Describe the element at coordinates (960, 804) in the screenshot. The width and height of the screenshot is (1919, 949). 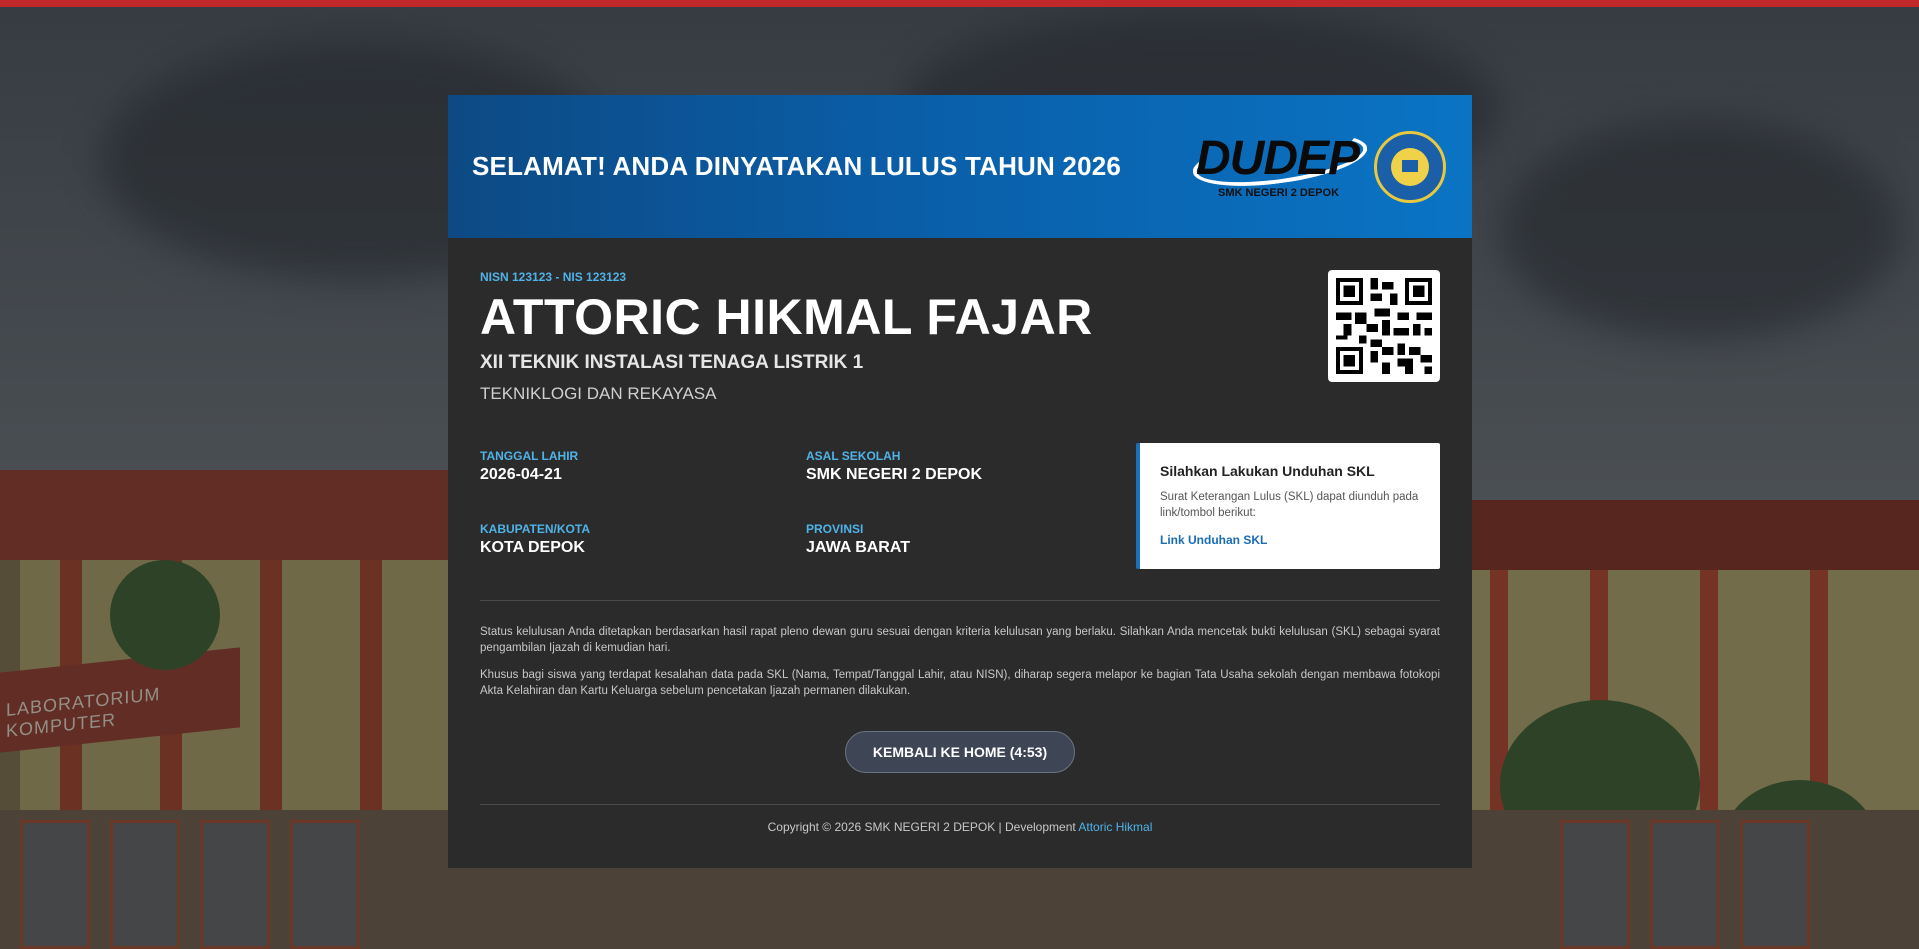
I see `footer-divider` at that location.